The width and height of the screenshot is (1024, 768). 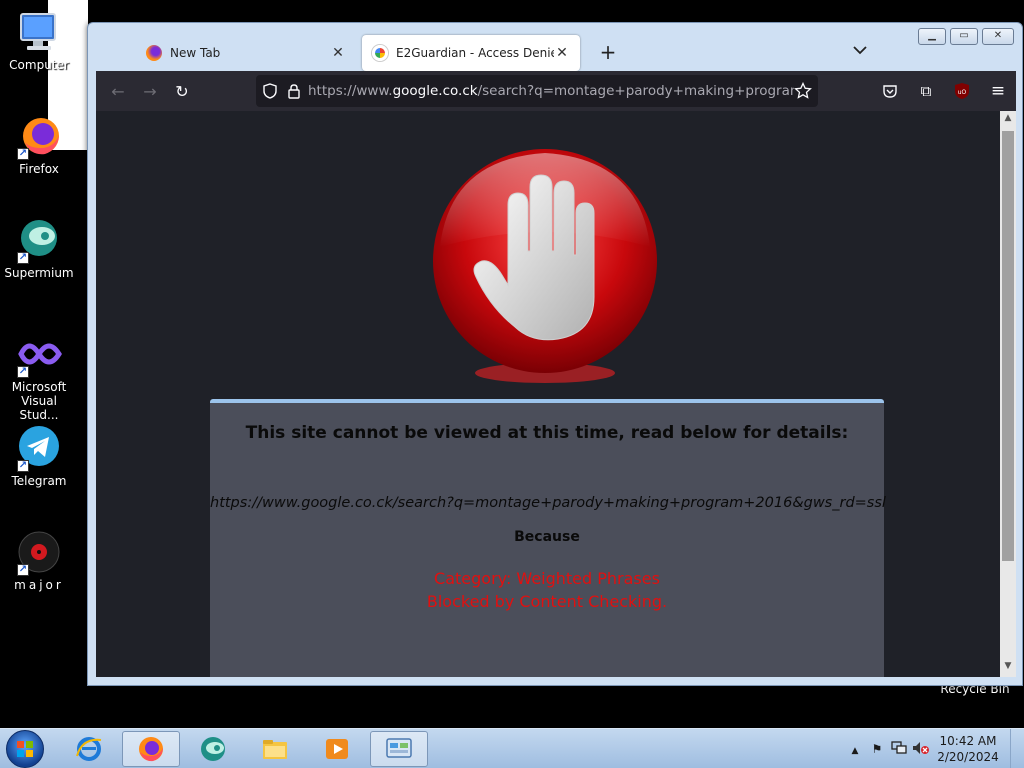 What do you see at coordinates (545, 266) in the screenshot?
I see `stop-hand-icon` at bounding box center [545, 266].